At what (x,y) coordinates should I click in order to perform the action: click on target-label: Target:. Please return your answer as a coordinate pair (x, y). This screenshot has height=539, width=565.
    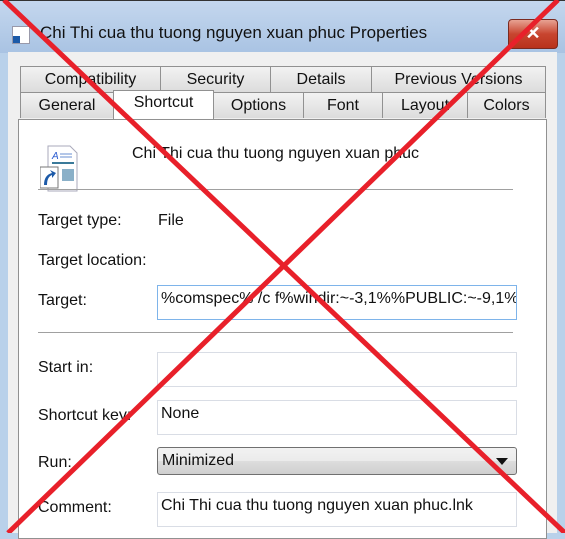
    Looking at the image, I should click on (62, 300).